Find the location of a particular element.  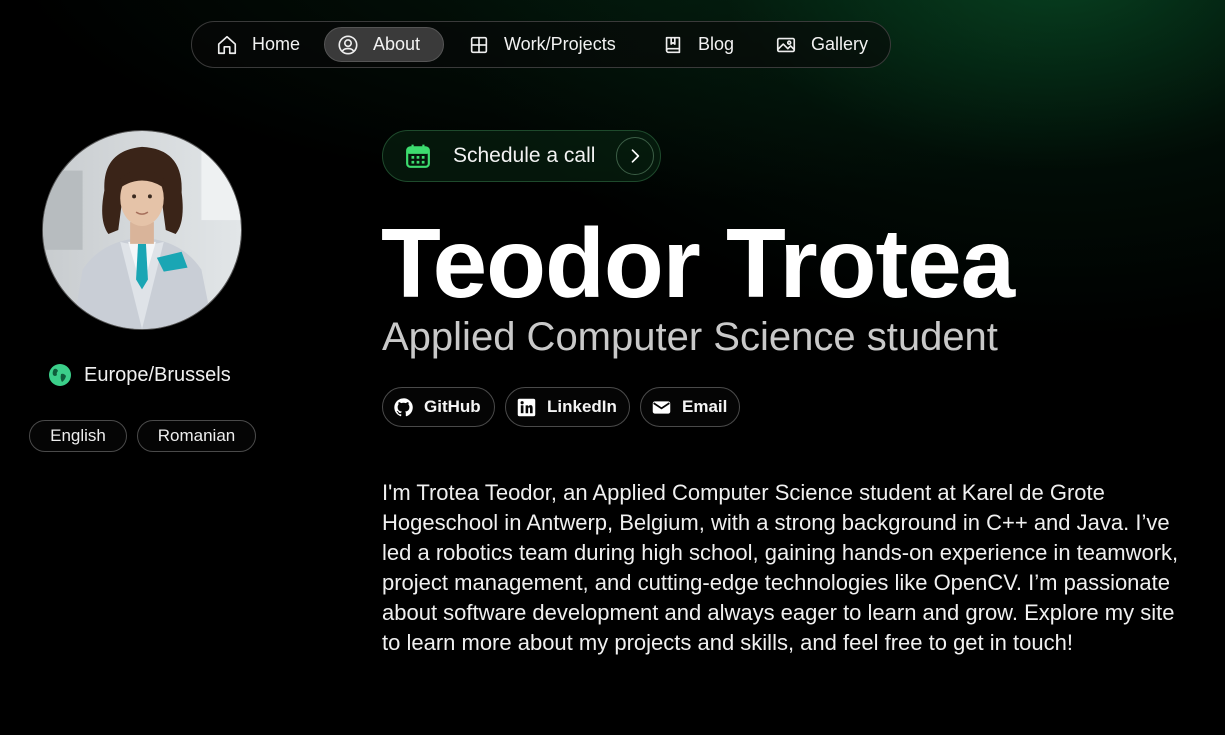

top-nav: Home About Work/Projects Blog Gallery is located at coordinates (541, 44).